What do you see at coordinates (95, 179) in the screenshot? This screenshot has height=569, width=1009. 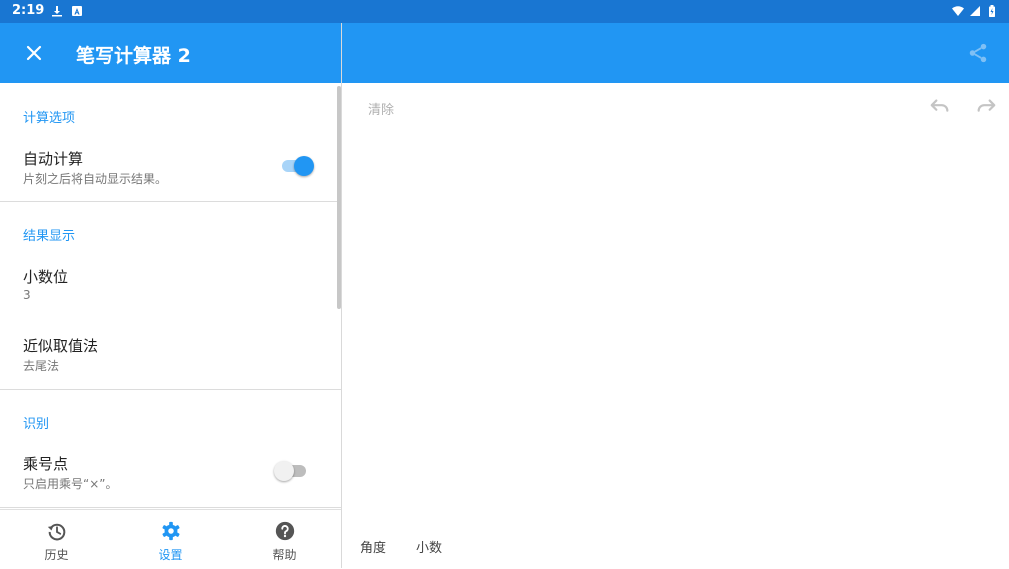 I see `auto-calc-subtitle: 片刻之后将自动显示结果。` at bounding box center [95, 179].